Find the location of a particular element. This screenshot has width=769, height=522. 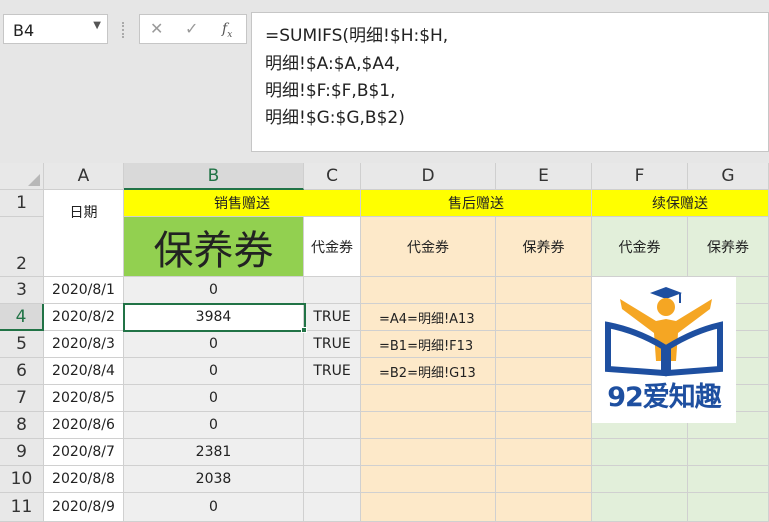

sales-coupon-cell: 2381 is located at coordinates (214, 452).